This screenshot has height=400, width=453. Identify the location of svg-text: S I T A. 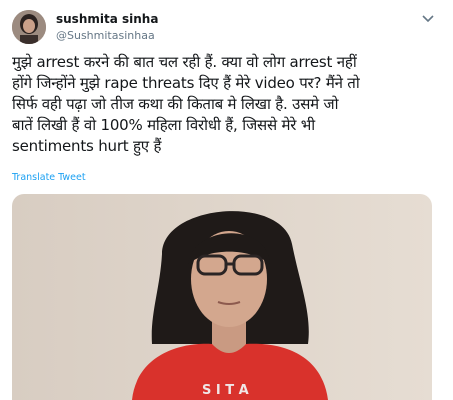
(225, 390).